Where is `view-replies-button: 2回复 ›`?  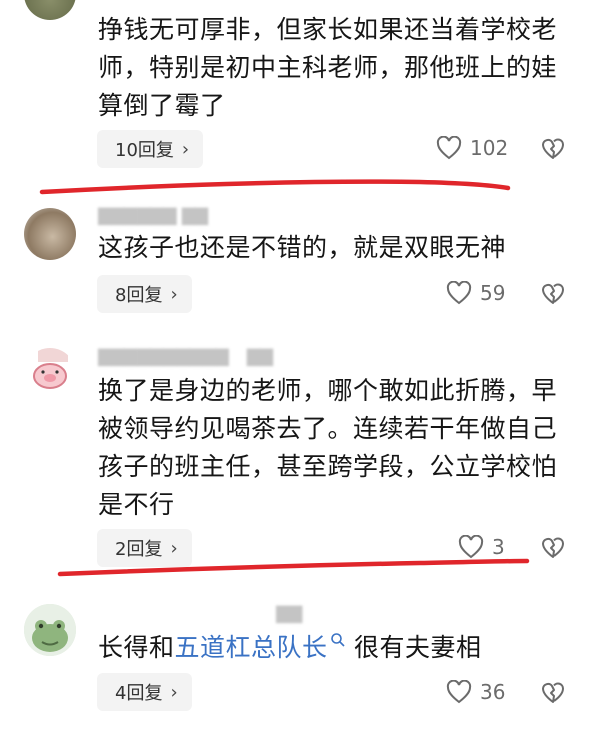 view-replies-button: 2回复 › is located at coordinates (144, 548).